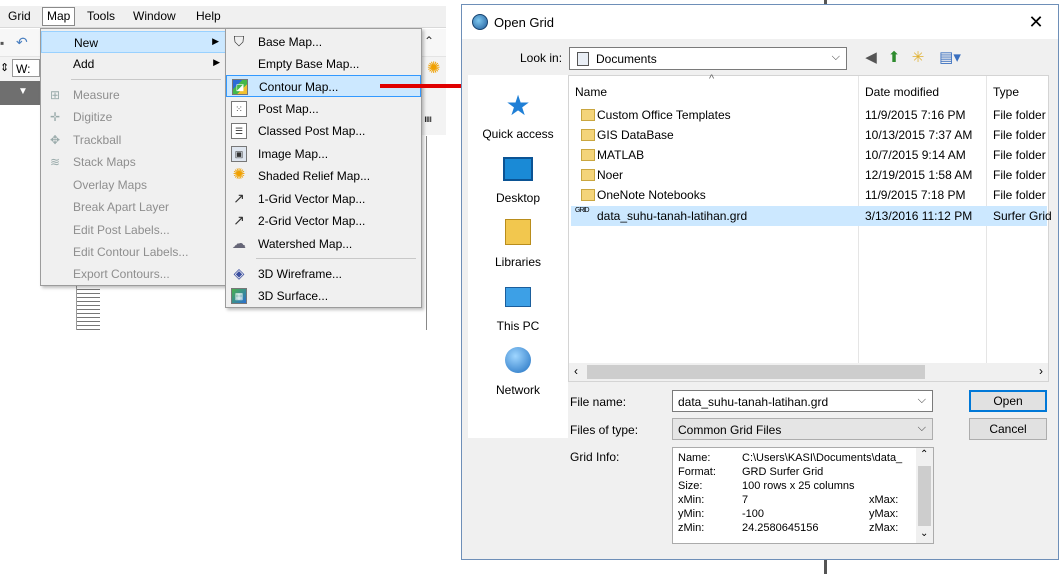  Describe the element at coordinates (591, 92) in the screenshot. I see `column-header-name: Name` at that location.